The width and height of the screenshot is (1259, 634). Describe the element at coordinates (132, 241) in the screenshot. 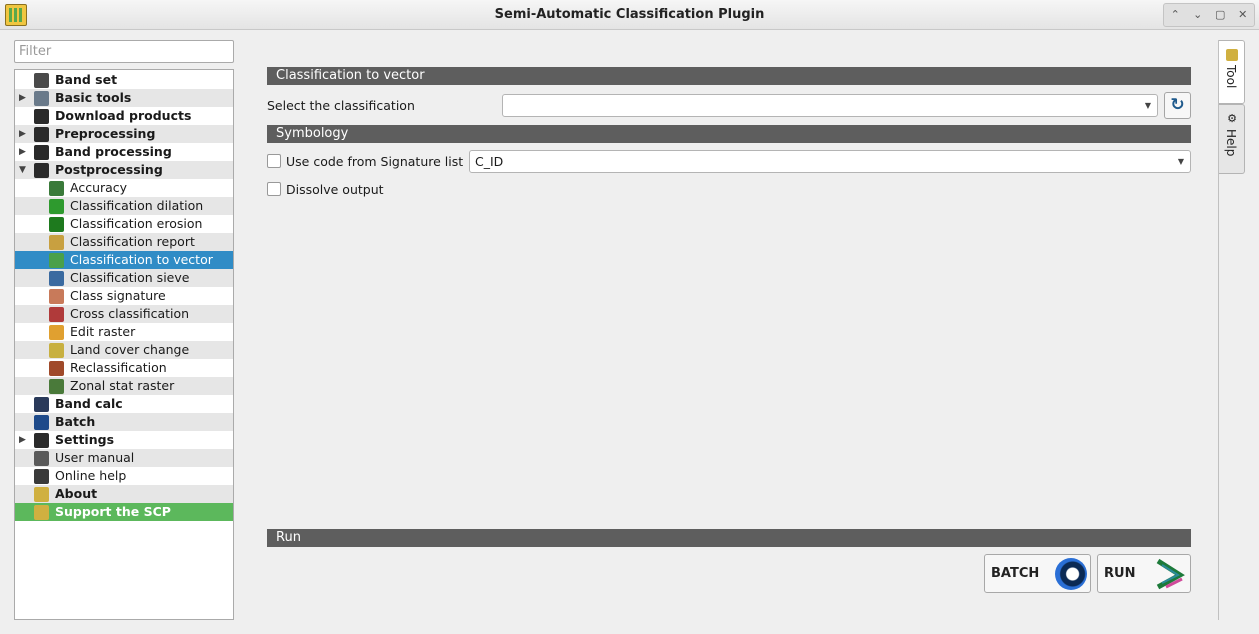

I see `tree-item-label: Classification report` at that location.